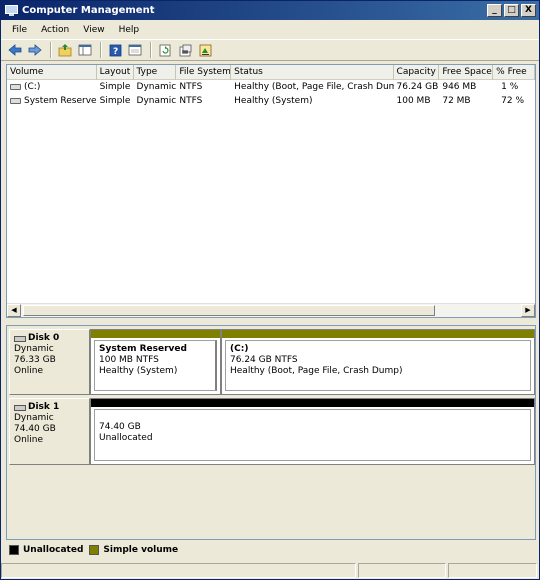  Describe the element at coordinates (417, 72) in the screenshot. I see `column-header-capacity: Capacity` at that location.